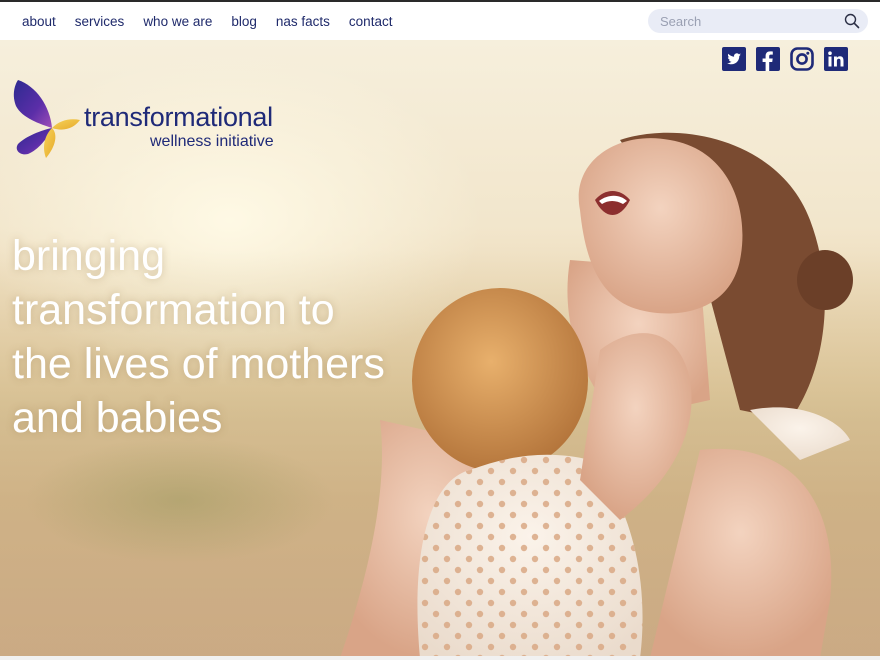 The image size is (880, 660). I want to click on nav-link-who-we-are: who we are, so click(177, 21).